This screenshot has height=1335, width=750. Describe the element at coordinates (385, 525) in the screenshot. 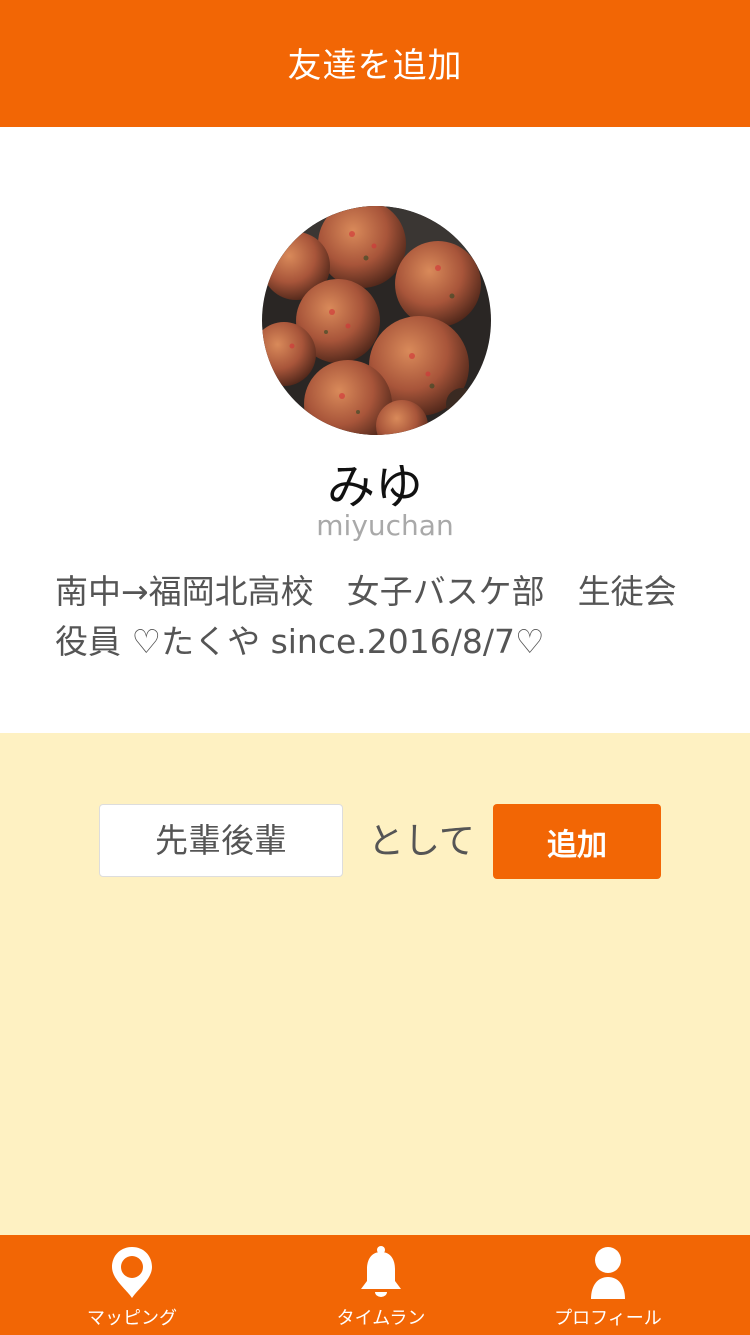

I see `username: miyuchan` at that location.